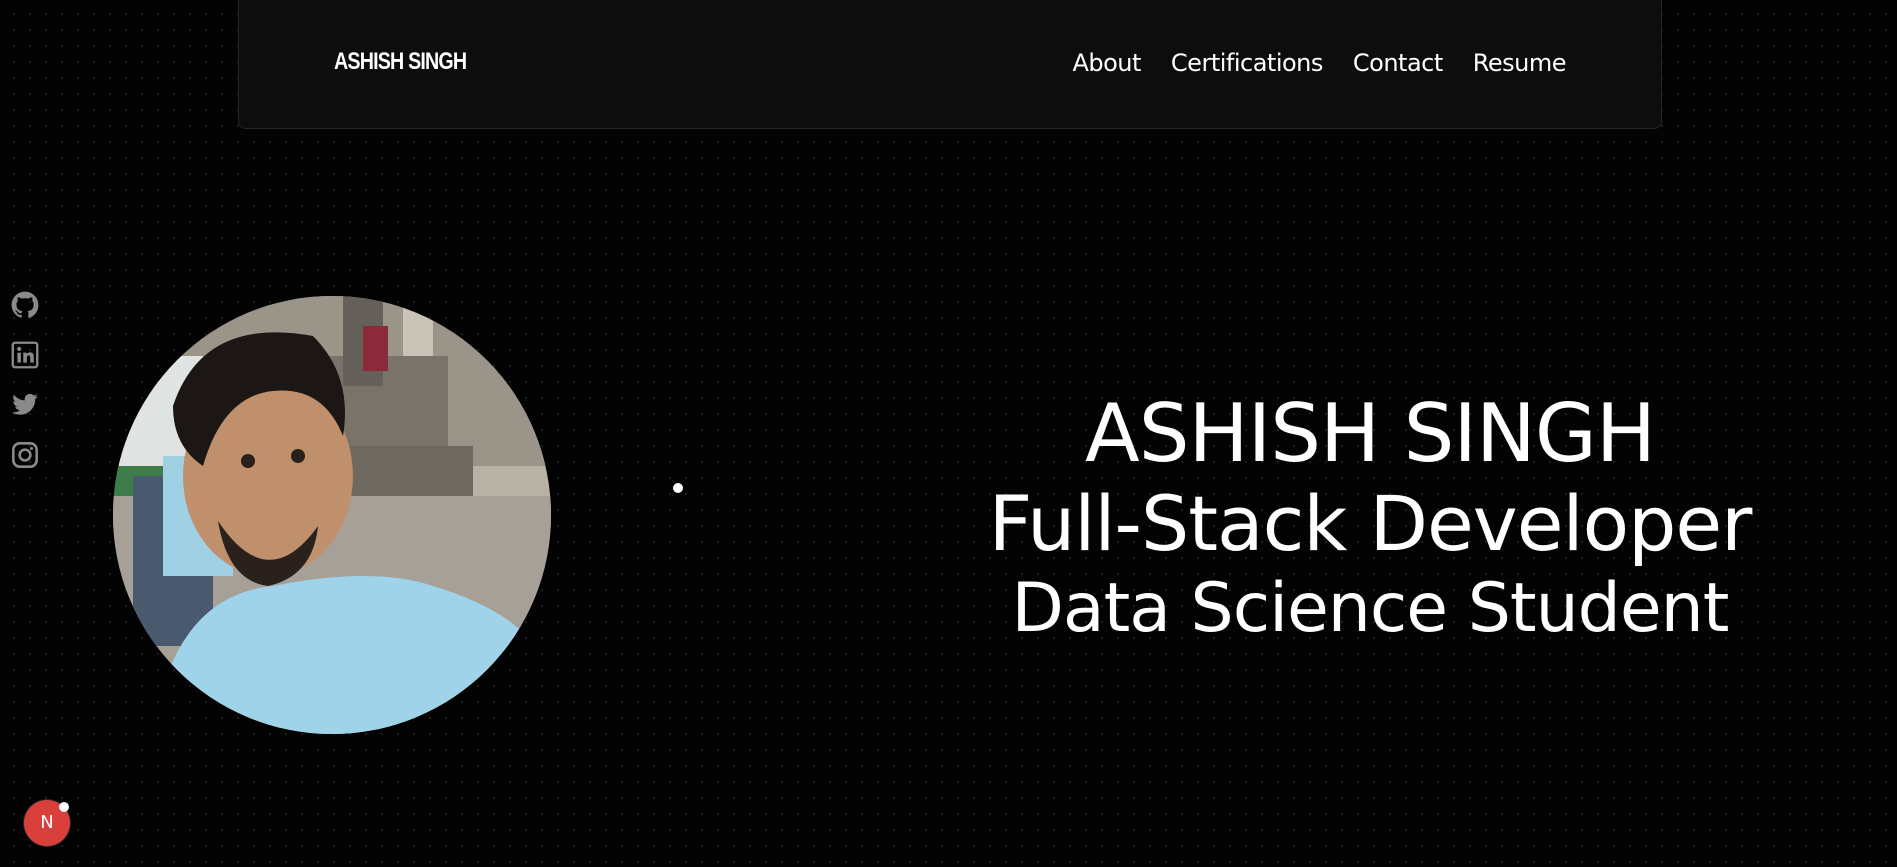 The height and width of the screenshot is (867, 1897). What do you see at coordinates (1370, 433) in the screenshot?
I see `hero-name: ASHISH SINGH` at bounding box center [1370, 433].